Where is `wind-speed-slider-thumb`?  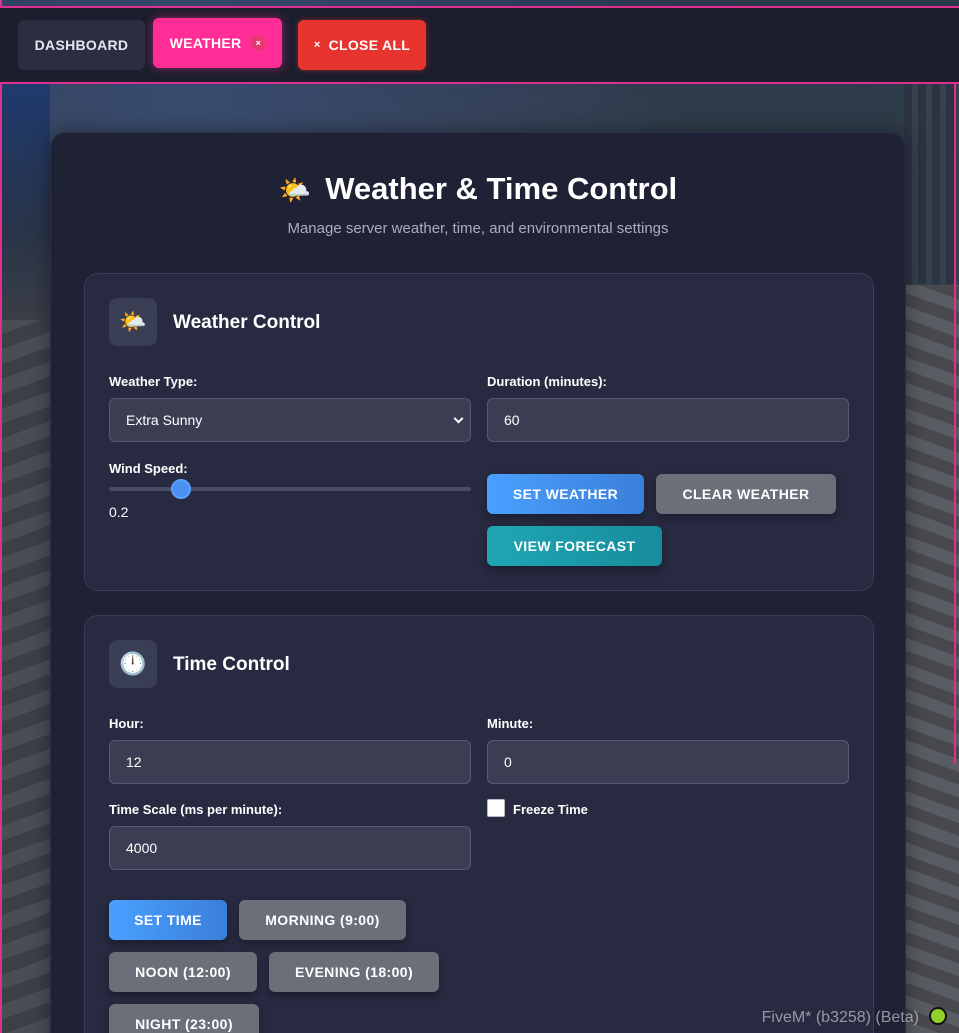 wind-speed-slider-thumb is located at coordinates (181, 489).